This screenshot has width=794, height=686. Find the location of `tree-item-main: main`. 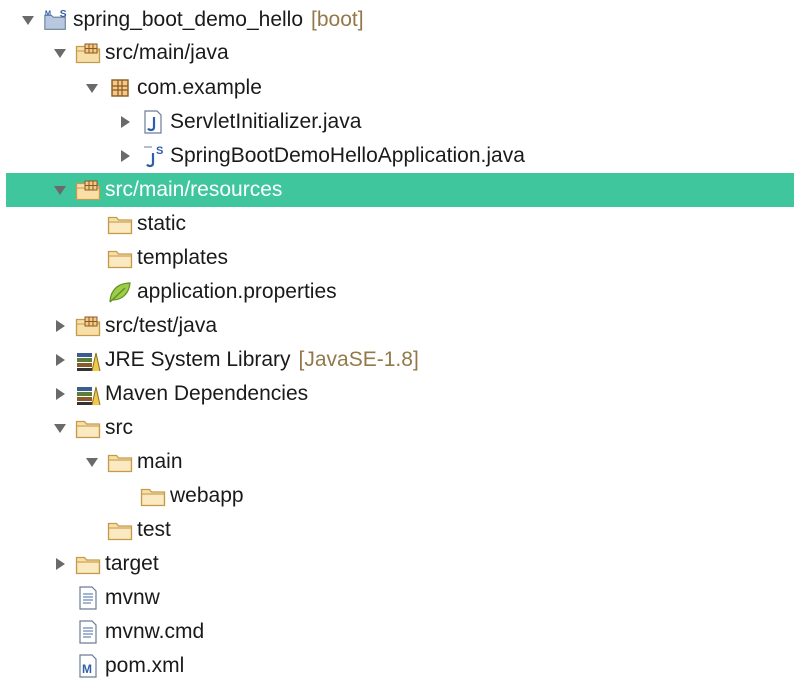

tree-item-main: main is located at coordinates (397, 462).